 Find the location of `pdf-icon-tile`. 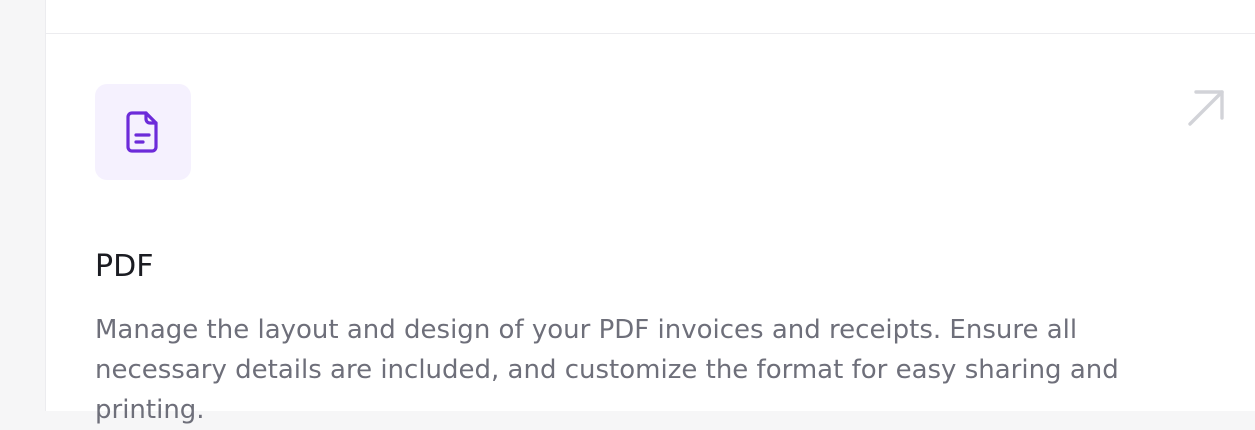

pdf-icon-tile is located at coordinates (143, 132).